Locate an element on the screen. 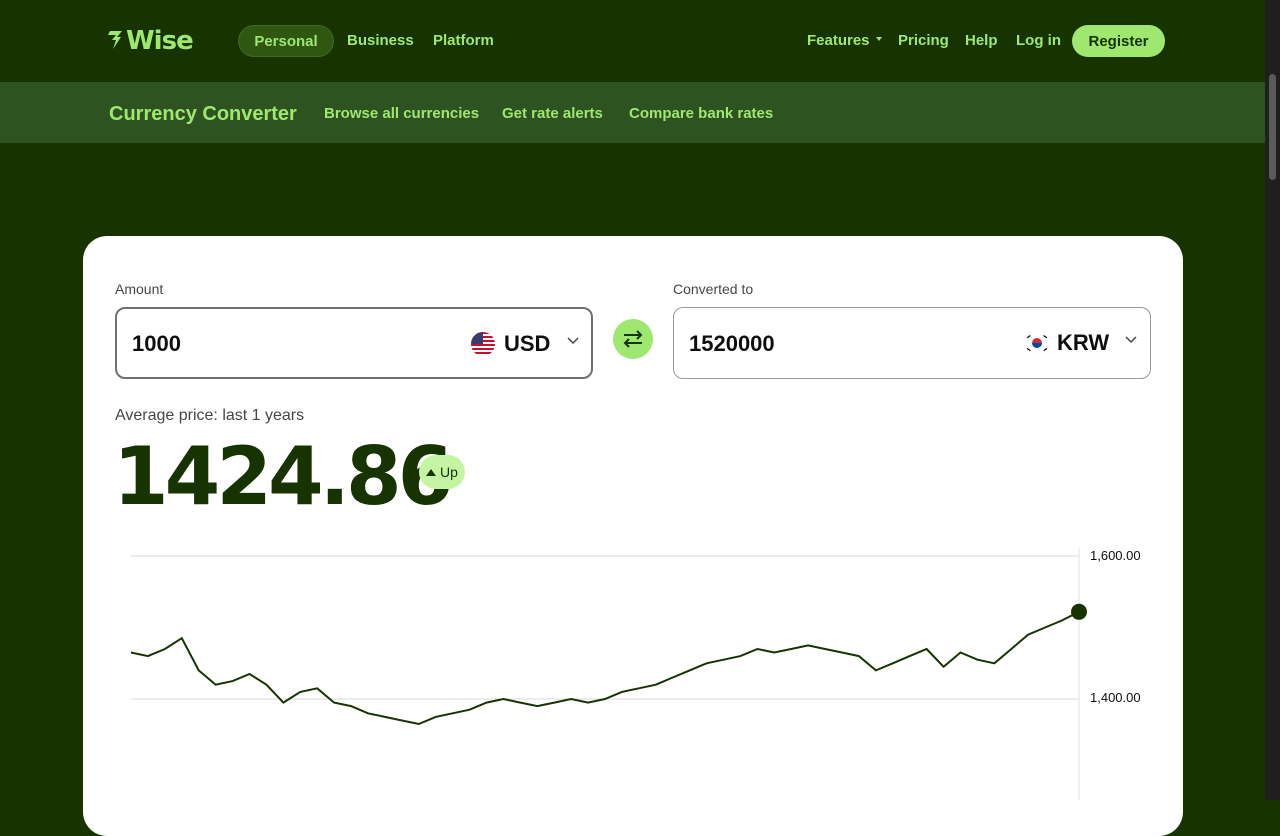 This screenshot has width=1280, height=836. triangle-up-icon is located at coordinates (431, 472).